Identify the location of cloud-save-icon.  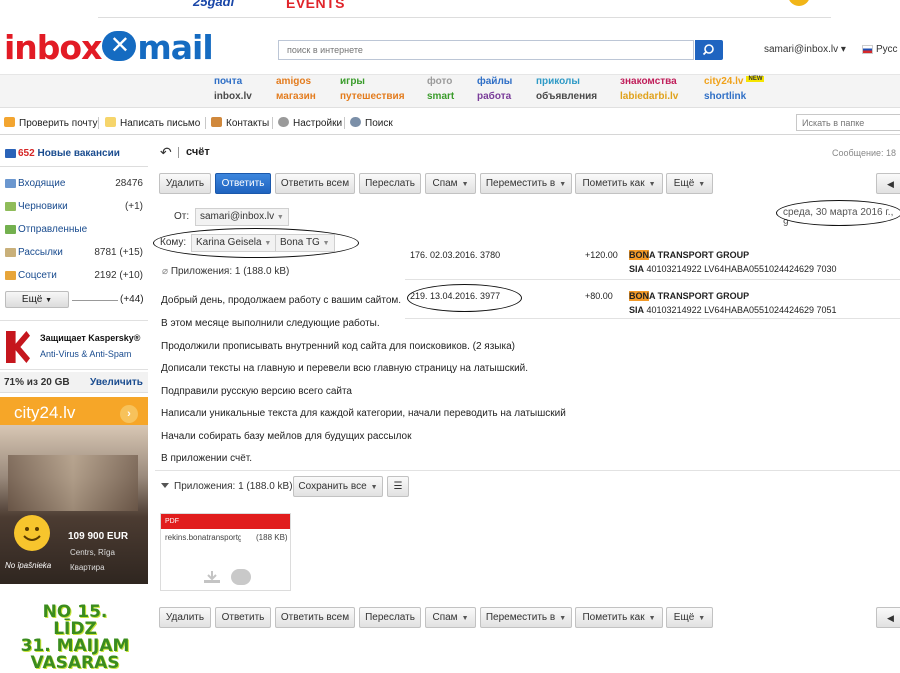
(241, 577).